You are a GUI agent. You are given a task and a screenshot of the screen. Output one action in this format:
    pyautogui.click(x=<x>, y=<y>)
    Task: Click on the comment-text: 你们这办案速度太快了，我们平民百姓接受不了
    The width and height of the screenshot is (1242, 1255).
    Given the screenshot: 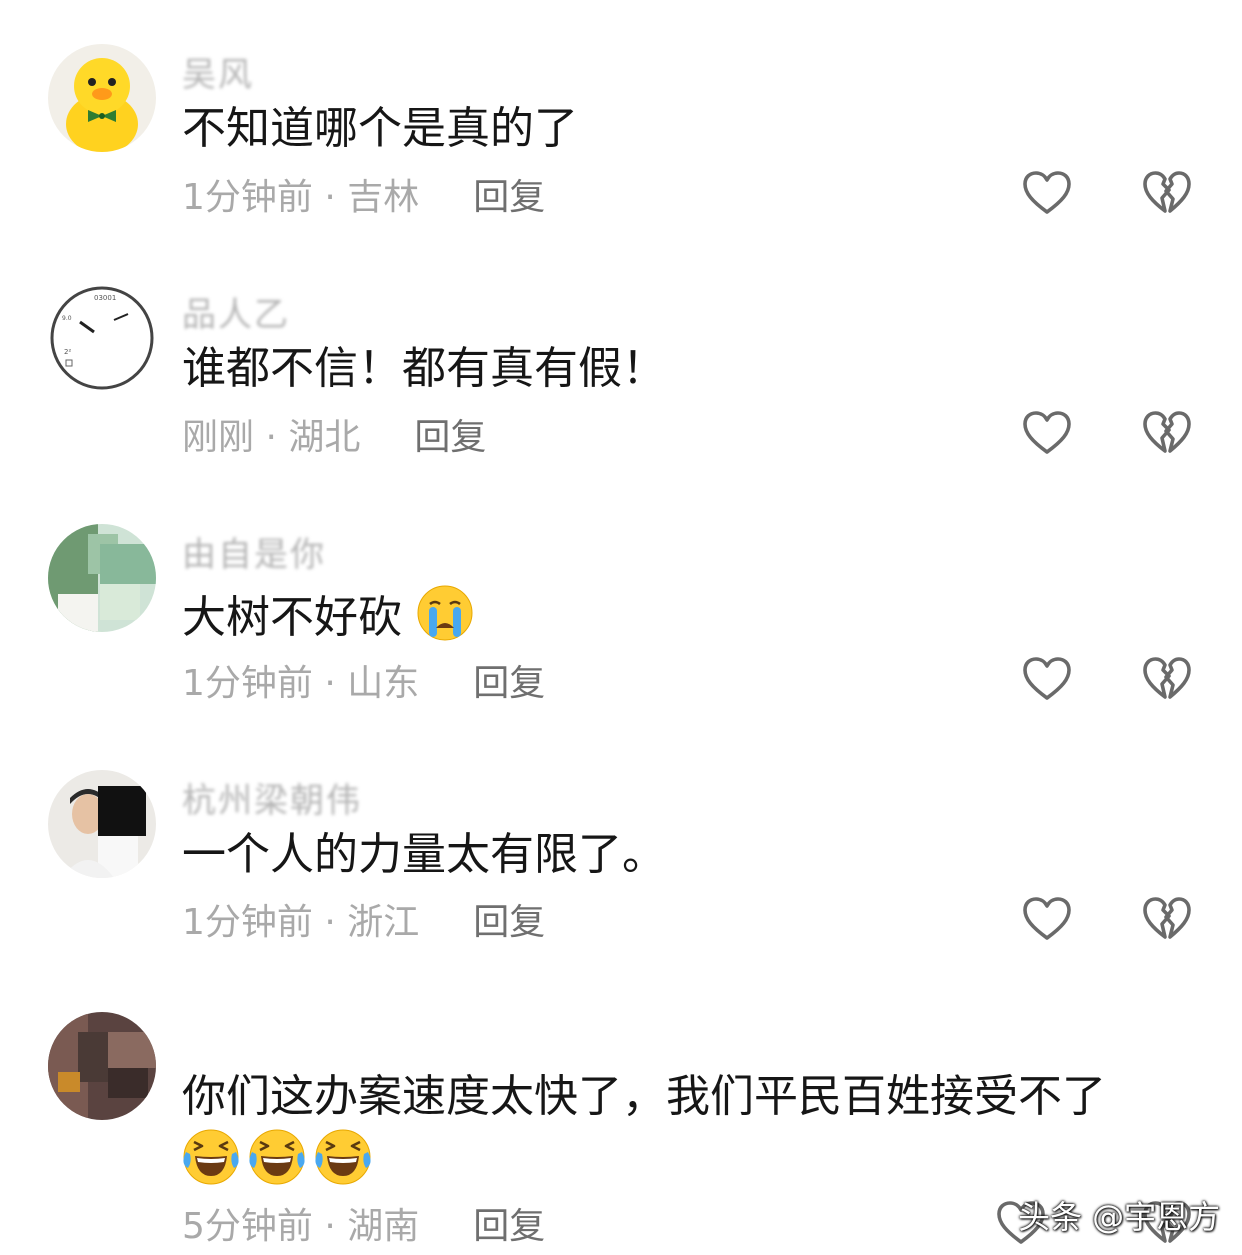 What is the action you would take?
    pyautogui.click(x=644, y=1097)
    